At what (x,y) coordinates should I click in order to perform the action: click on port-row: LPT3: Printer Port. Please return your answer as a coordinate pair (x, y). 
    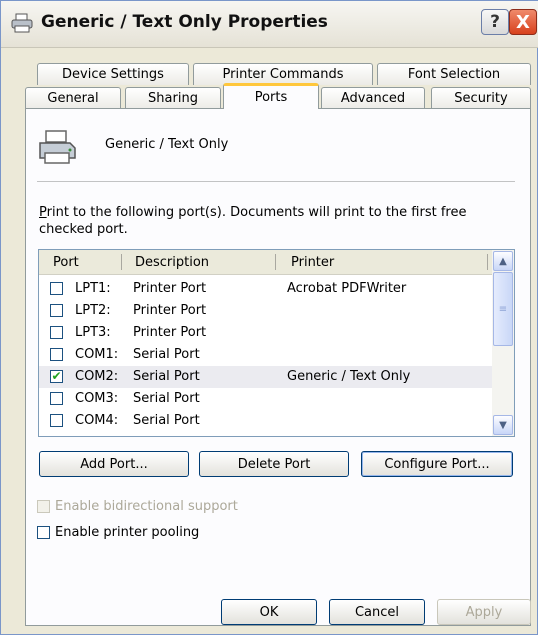
    Looking at the image, I should click on (265, 333).